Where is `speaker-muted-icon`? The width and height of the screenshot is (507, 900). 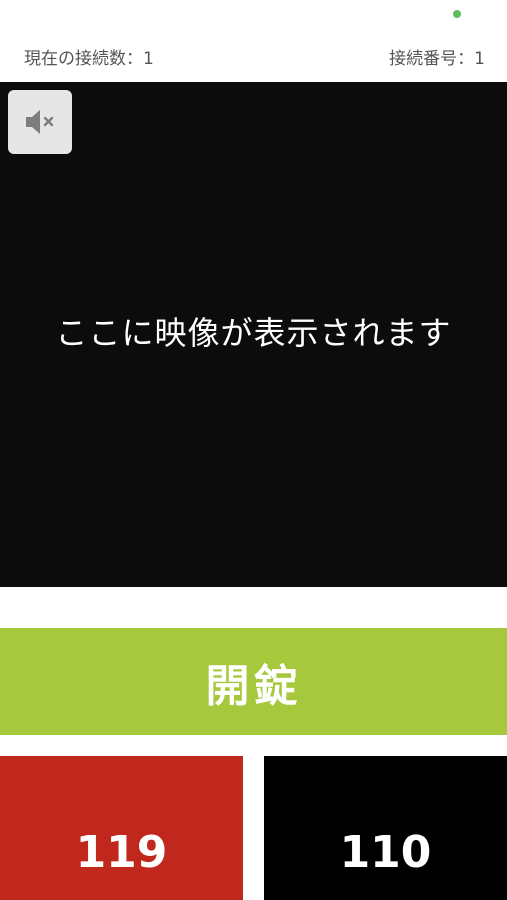
speaker-muted-icon is located at coordinates (40, 122).